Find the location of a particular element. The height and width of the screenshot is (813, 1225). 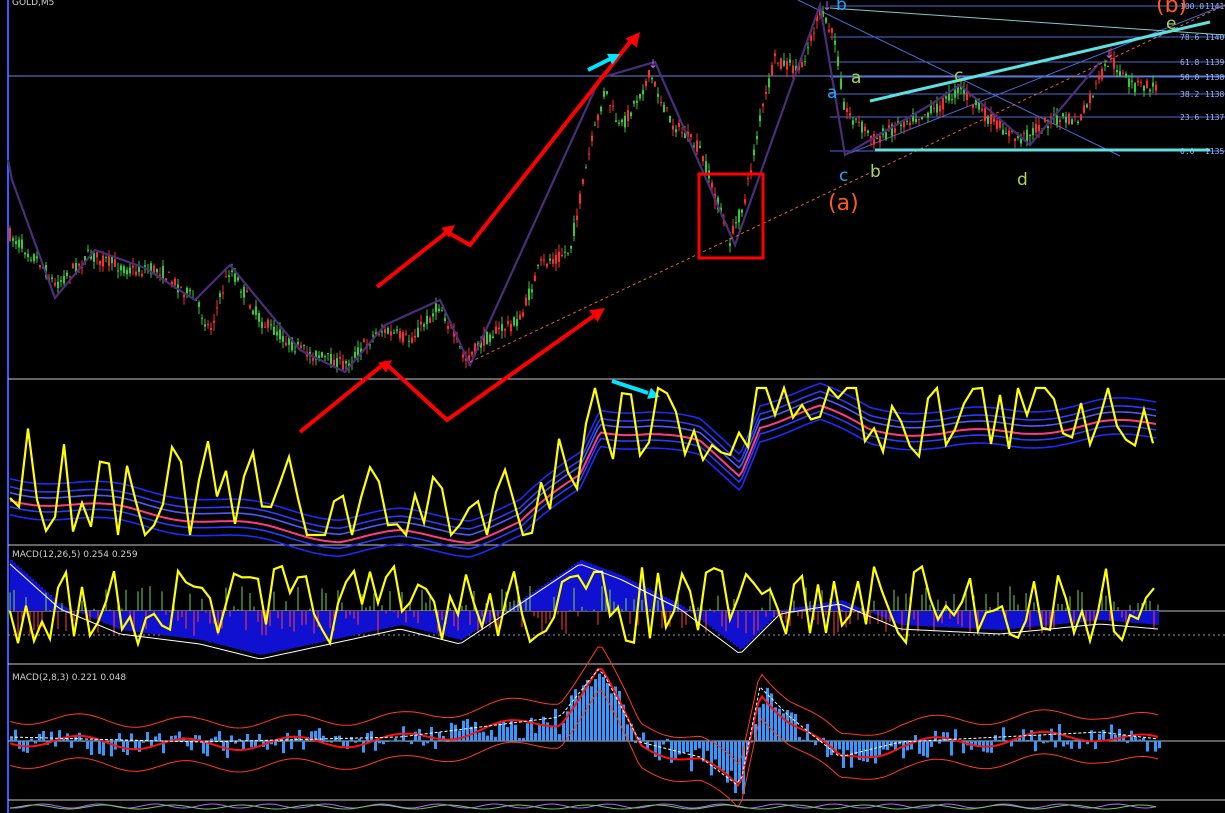

wave-label-paren-a: (a) is located at coordinates (843, 203).